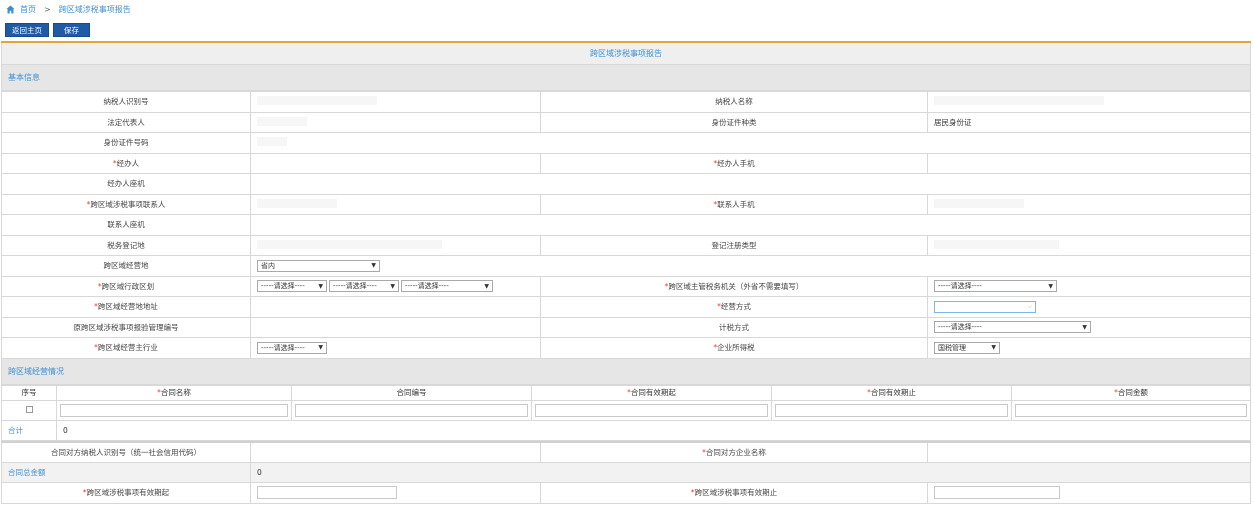 Image resolution: width=1253 pixels, height=517 pixels. I want to click on table-row, so click(626, 410).